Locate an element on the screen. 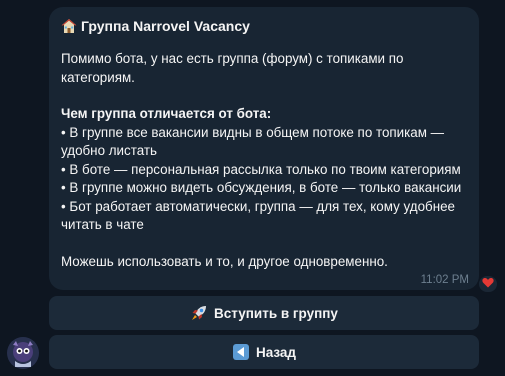  join-group-button: Вступить в группу is located at coordinates (264, 313).